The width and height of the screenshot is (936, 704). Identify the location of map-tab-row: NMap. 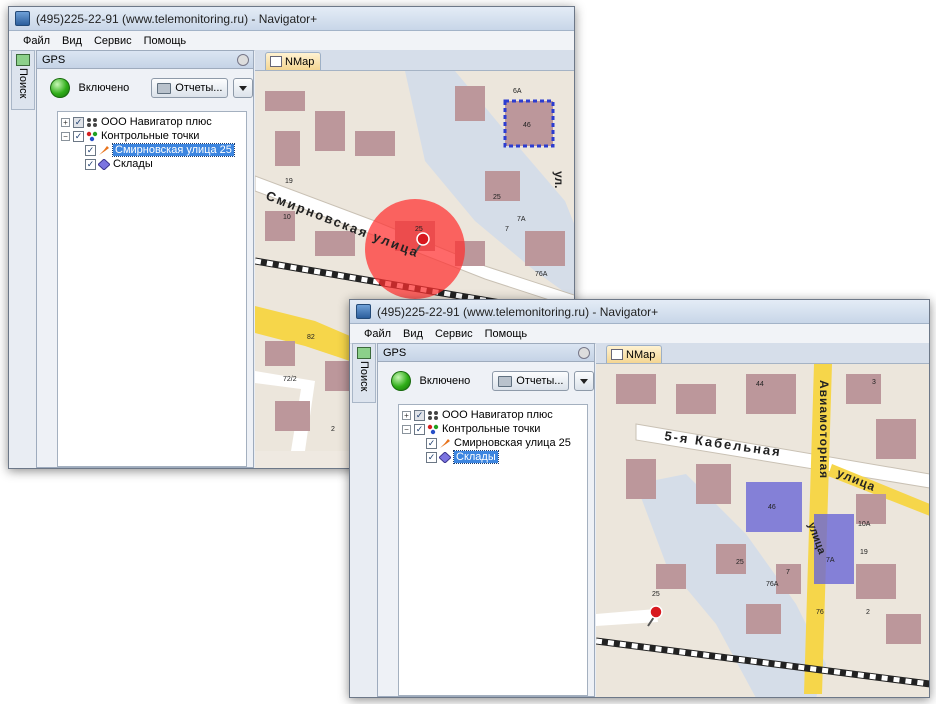
(762, 353).